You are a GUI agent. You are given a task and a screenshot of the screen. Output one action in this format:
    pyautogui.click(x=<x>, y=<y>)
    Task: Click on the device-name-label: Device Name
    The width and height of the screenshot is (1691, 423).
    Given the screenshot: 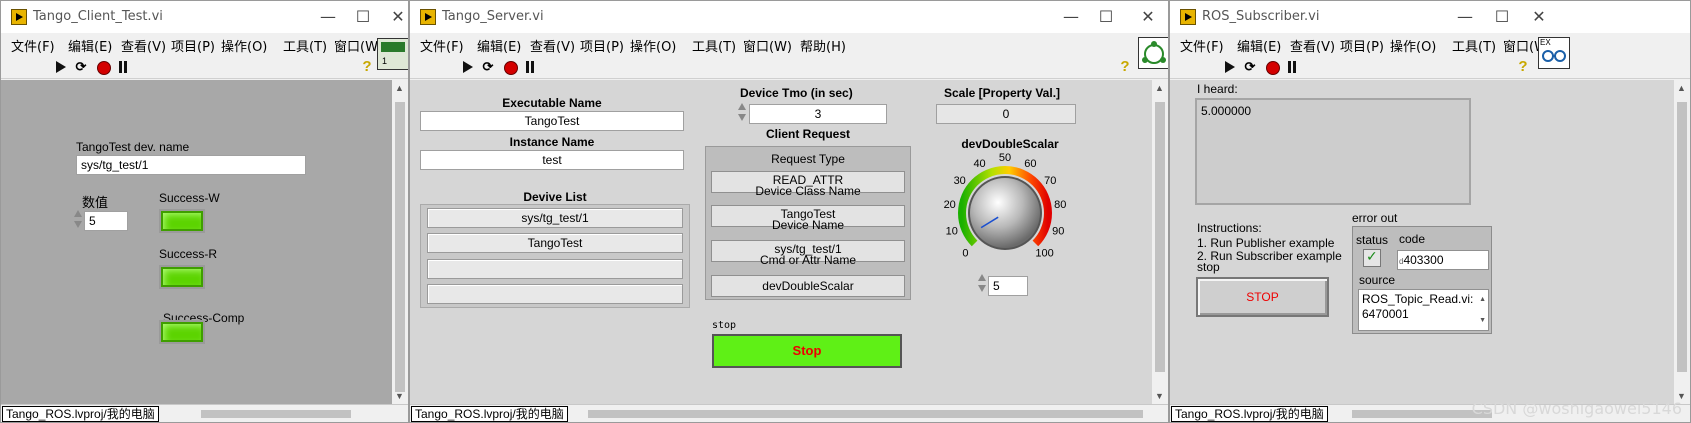 What is the action you would take?
    pyautogui.click(x=808, y=225)
    